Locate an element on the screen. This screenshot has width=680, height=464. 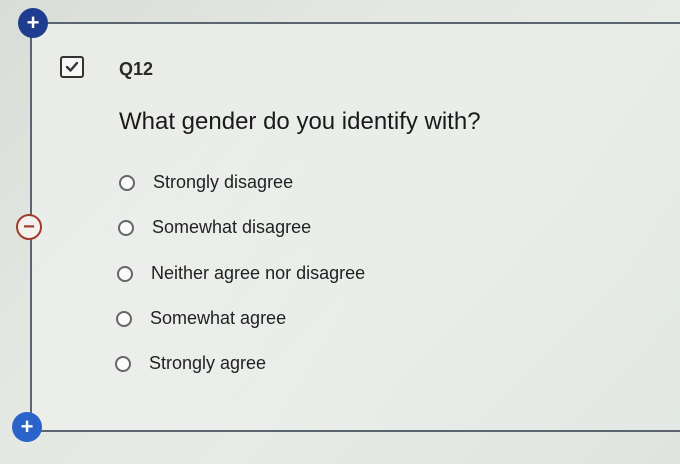
choice-label: Neither agree nor disagree is located at coordinates (258, 273).